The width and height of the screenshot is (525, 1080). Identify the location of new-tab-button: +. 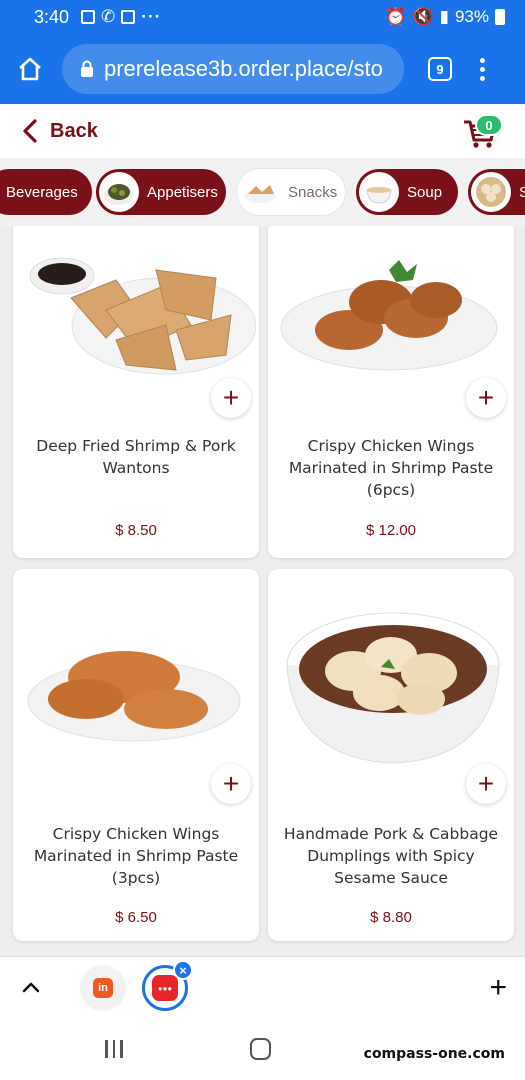
(498, 988).